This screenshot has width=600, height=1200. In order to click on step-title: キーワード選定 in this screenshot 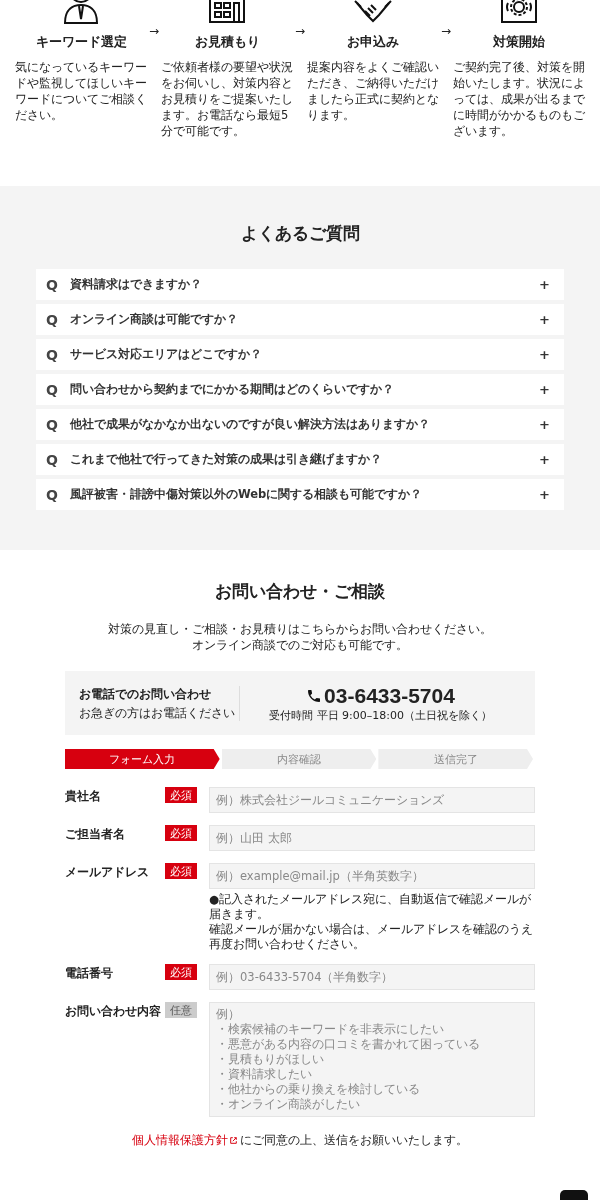, I will do `click(81, 42)`.